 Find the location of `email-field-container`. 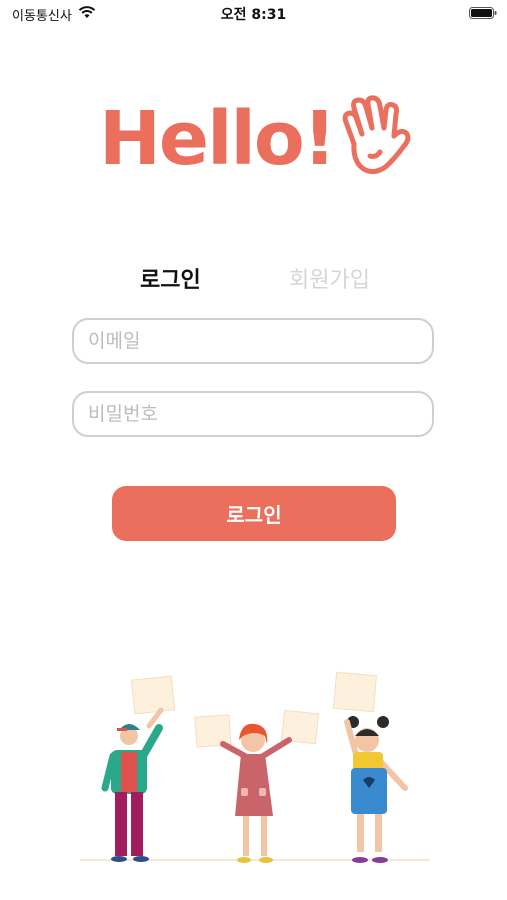

email-field-container is located at coordinates (253, 341).